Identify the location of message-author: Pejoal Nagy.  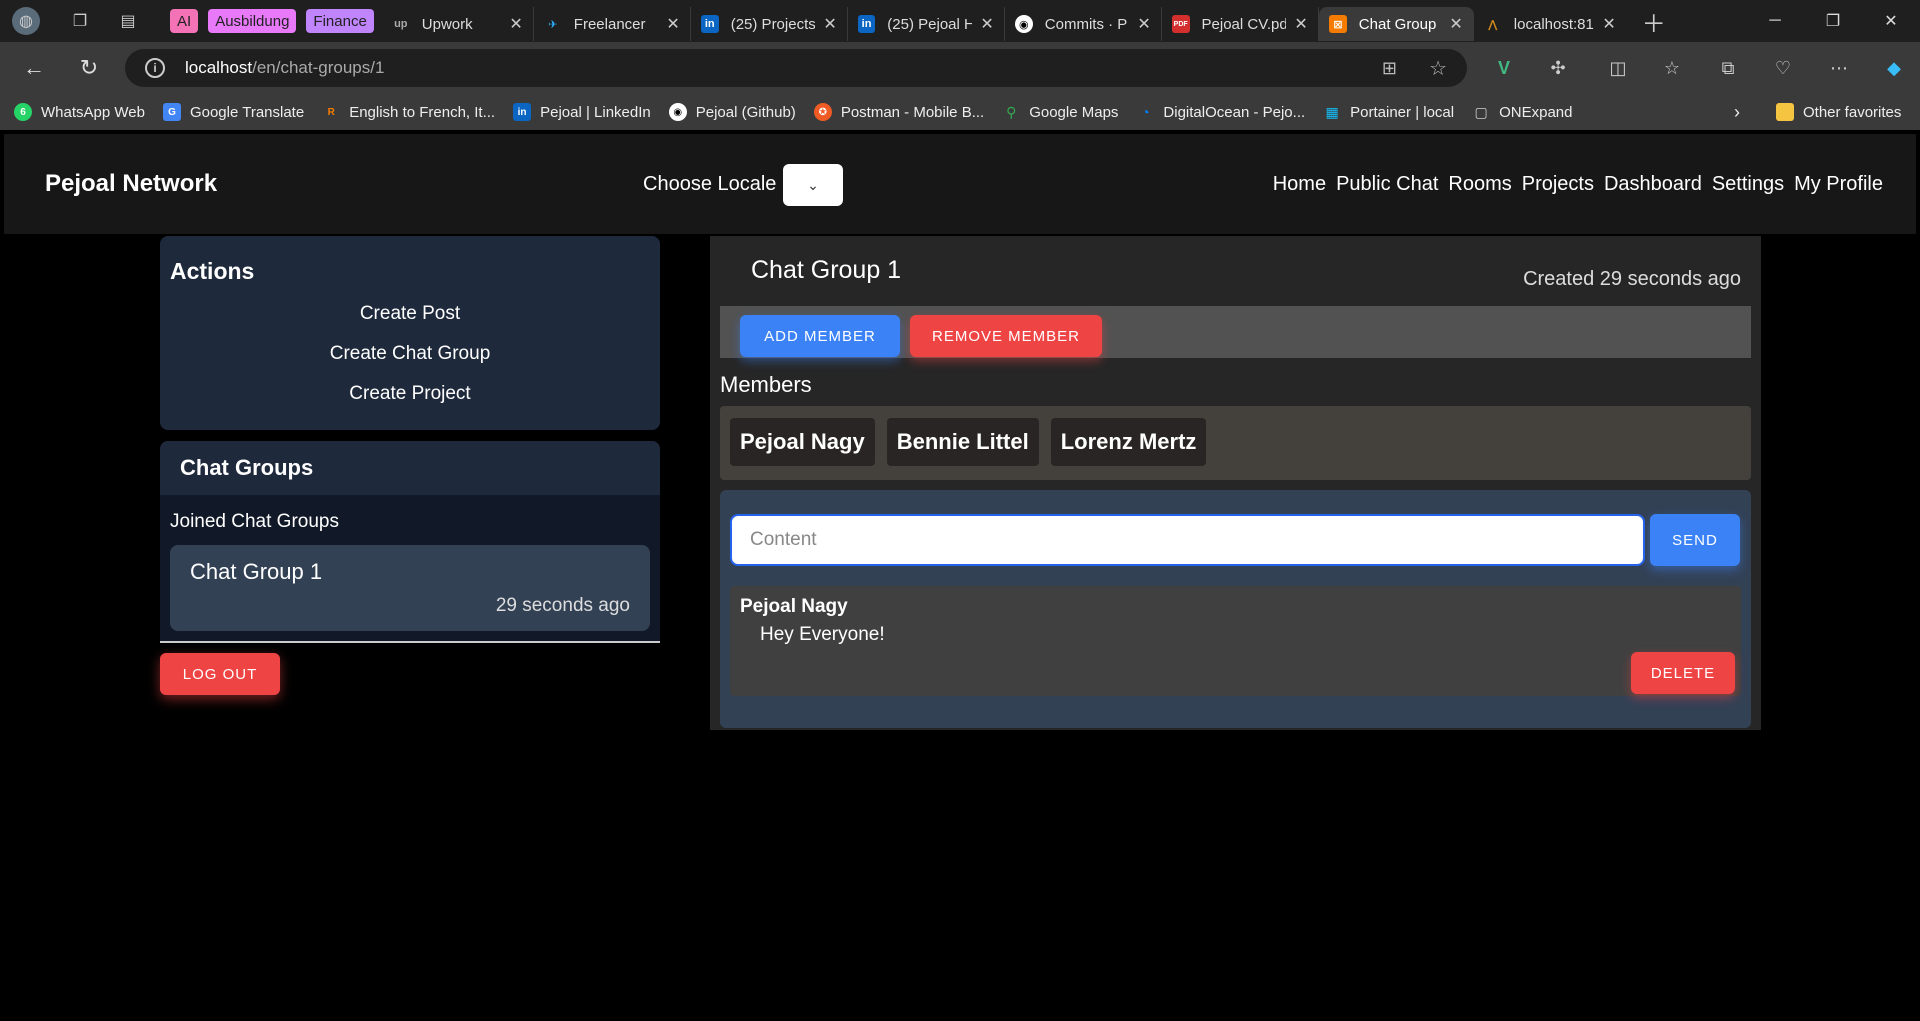
(794, 606).